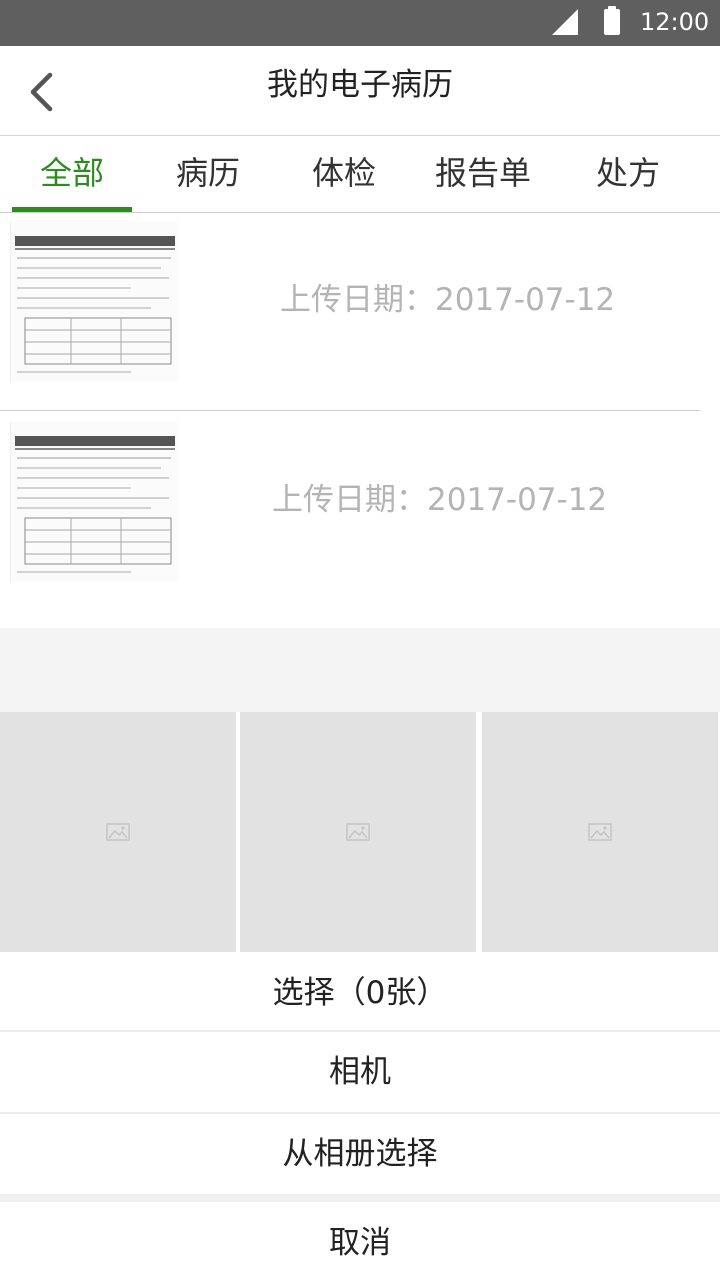 The image size is (720, 1280). What do you see at coordinates (360, 1072) in the screenshot?
I see `camera-button: 相机` at bounding box center [360, 1072].